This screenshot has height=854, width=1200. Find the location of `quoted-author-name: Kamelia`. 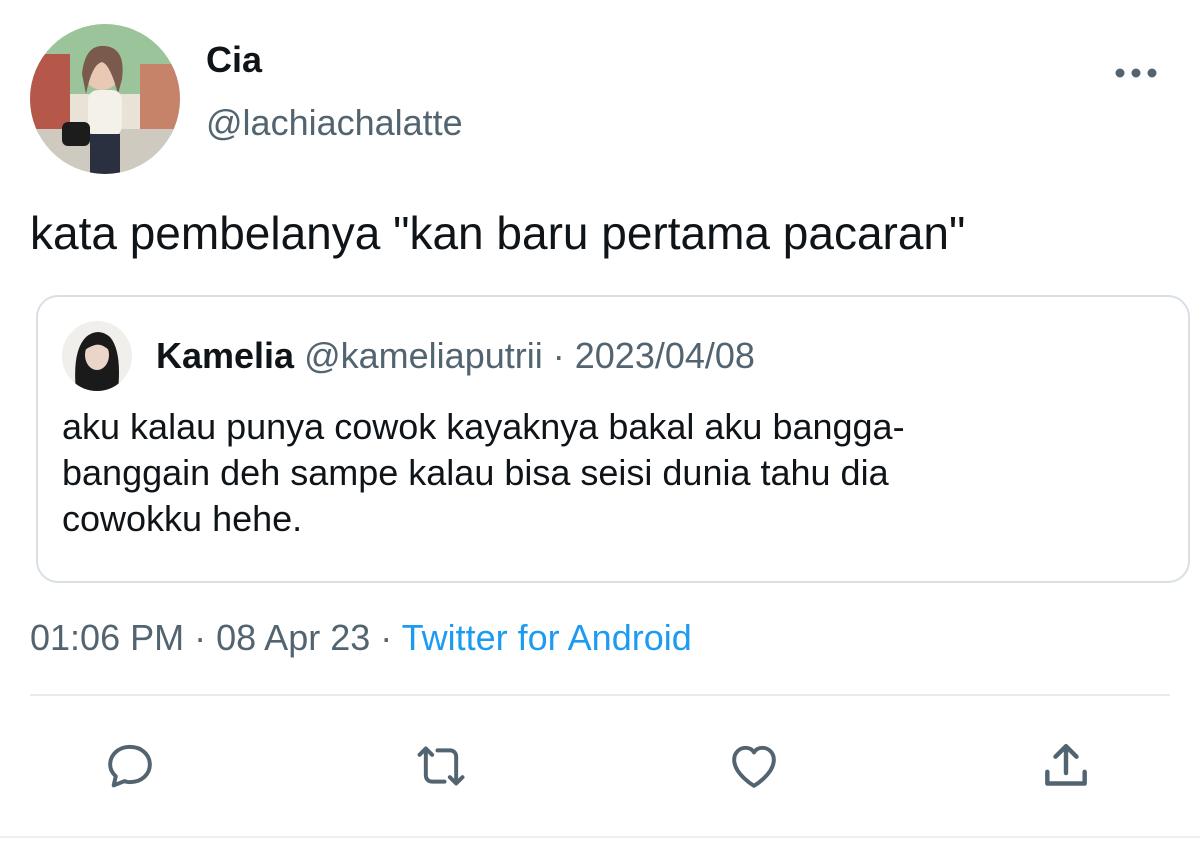

quoted-author-name: Kamelia is located at coordinates (225, 355).